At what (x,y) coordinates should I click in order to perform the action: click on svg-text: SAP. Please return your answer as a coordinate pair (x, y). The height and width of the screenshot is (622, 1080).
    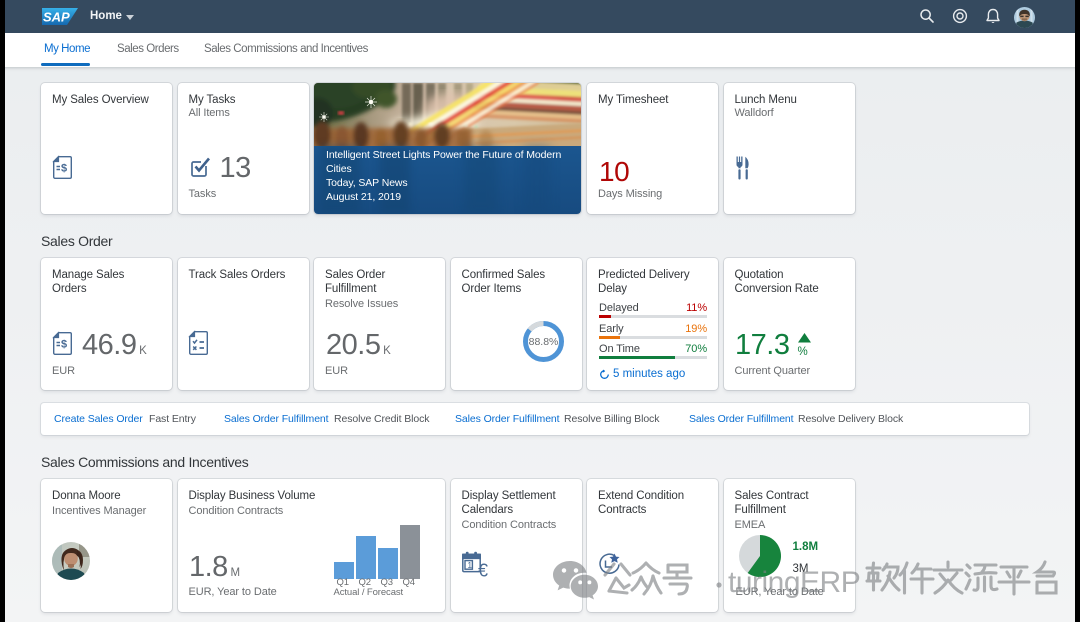
    Looking at the image, I should click on (56, 17).